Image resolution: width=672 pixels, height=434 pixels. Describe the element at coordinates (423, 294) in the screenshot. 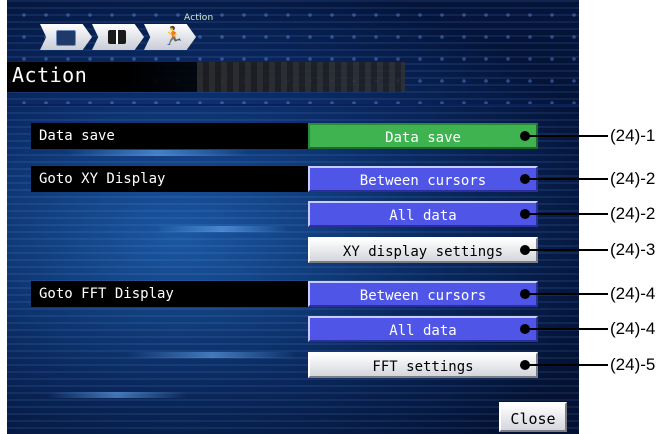

I see `fft-between-cursors-button: Between cursors` at that location.